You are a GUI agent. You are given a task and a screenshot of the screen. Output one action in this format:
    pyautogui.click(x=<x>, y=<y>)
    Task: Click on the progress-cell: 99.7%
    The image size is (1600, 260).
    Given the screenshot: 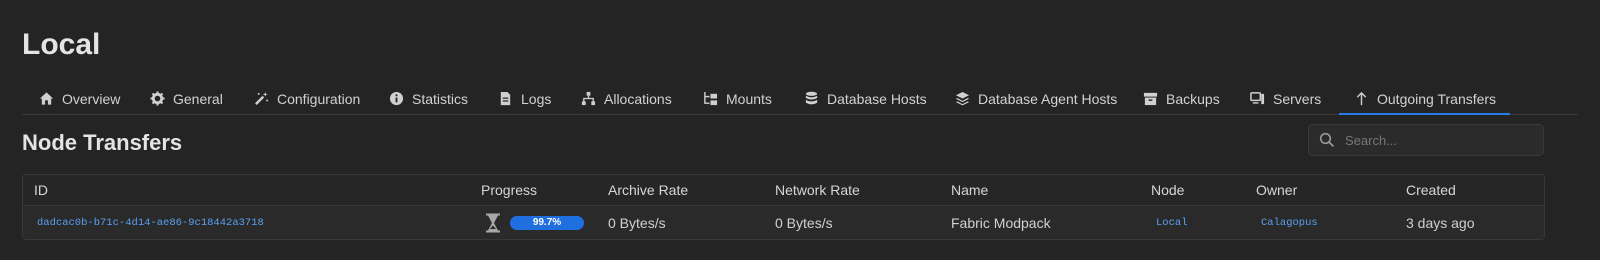 What is the action you would take?
    pyautogui.click(x=534, y=222)
    